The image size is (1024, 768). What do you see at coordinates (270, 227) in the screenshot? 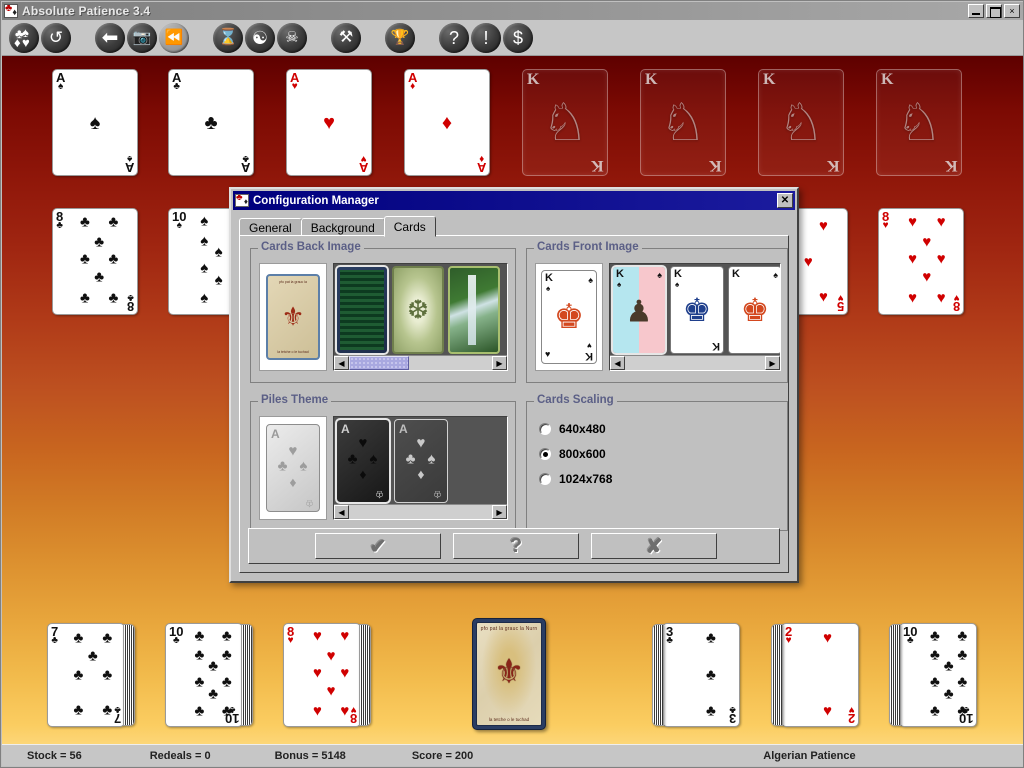
I see `tab-label: General` at bounding box center [270, 227].